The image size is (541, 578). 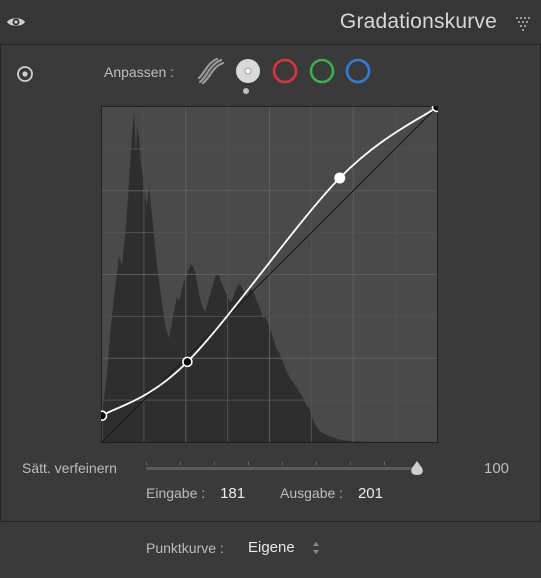 I want to click on output-field: Ausgabe : 201, so click(x=331, y=493).